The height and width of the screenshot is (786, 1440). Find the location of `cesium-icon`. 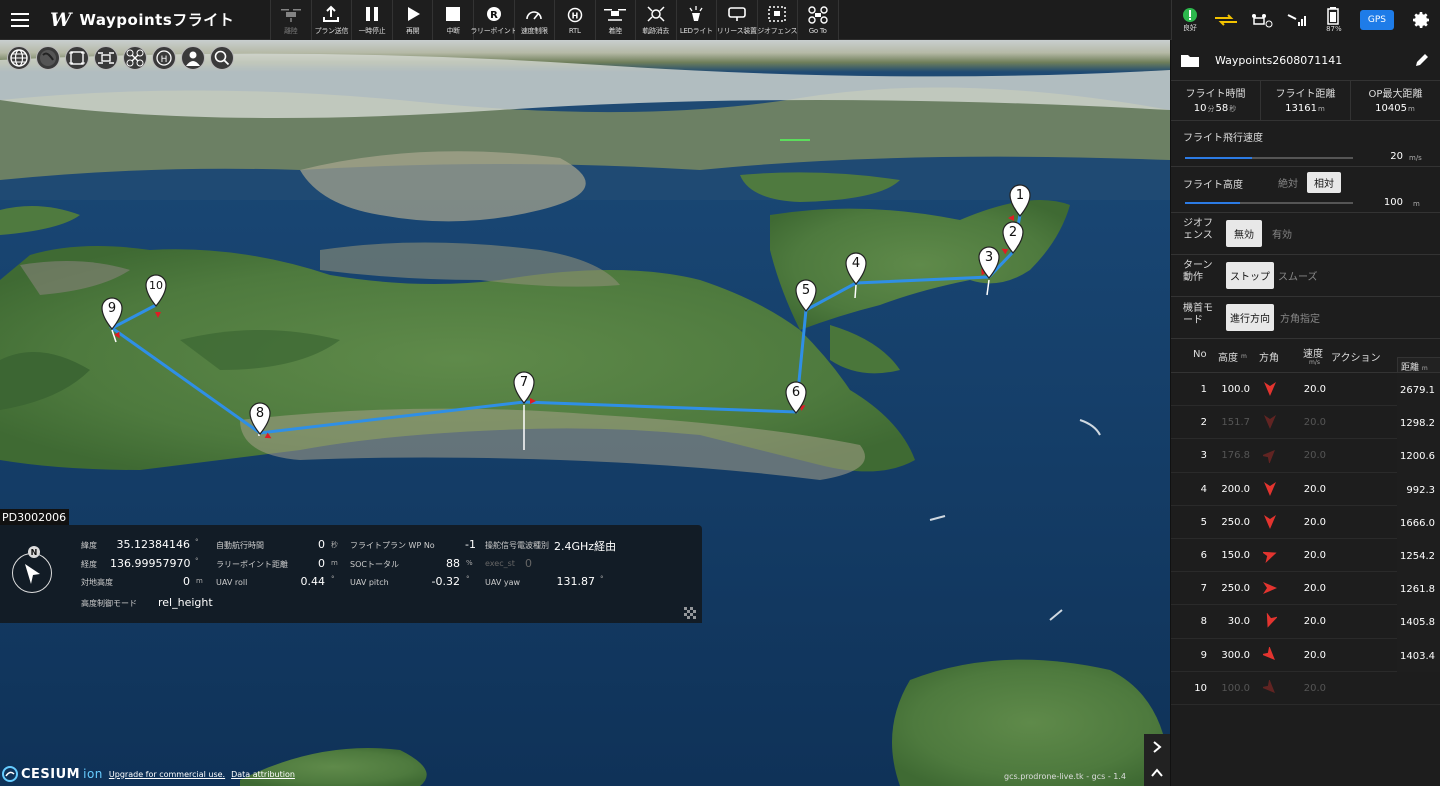

cesium-icon is located at coordinates (10, 774).